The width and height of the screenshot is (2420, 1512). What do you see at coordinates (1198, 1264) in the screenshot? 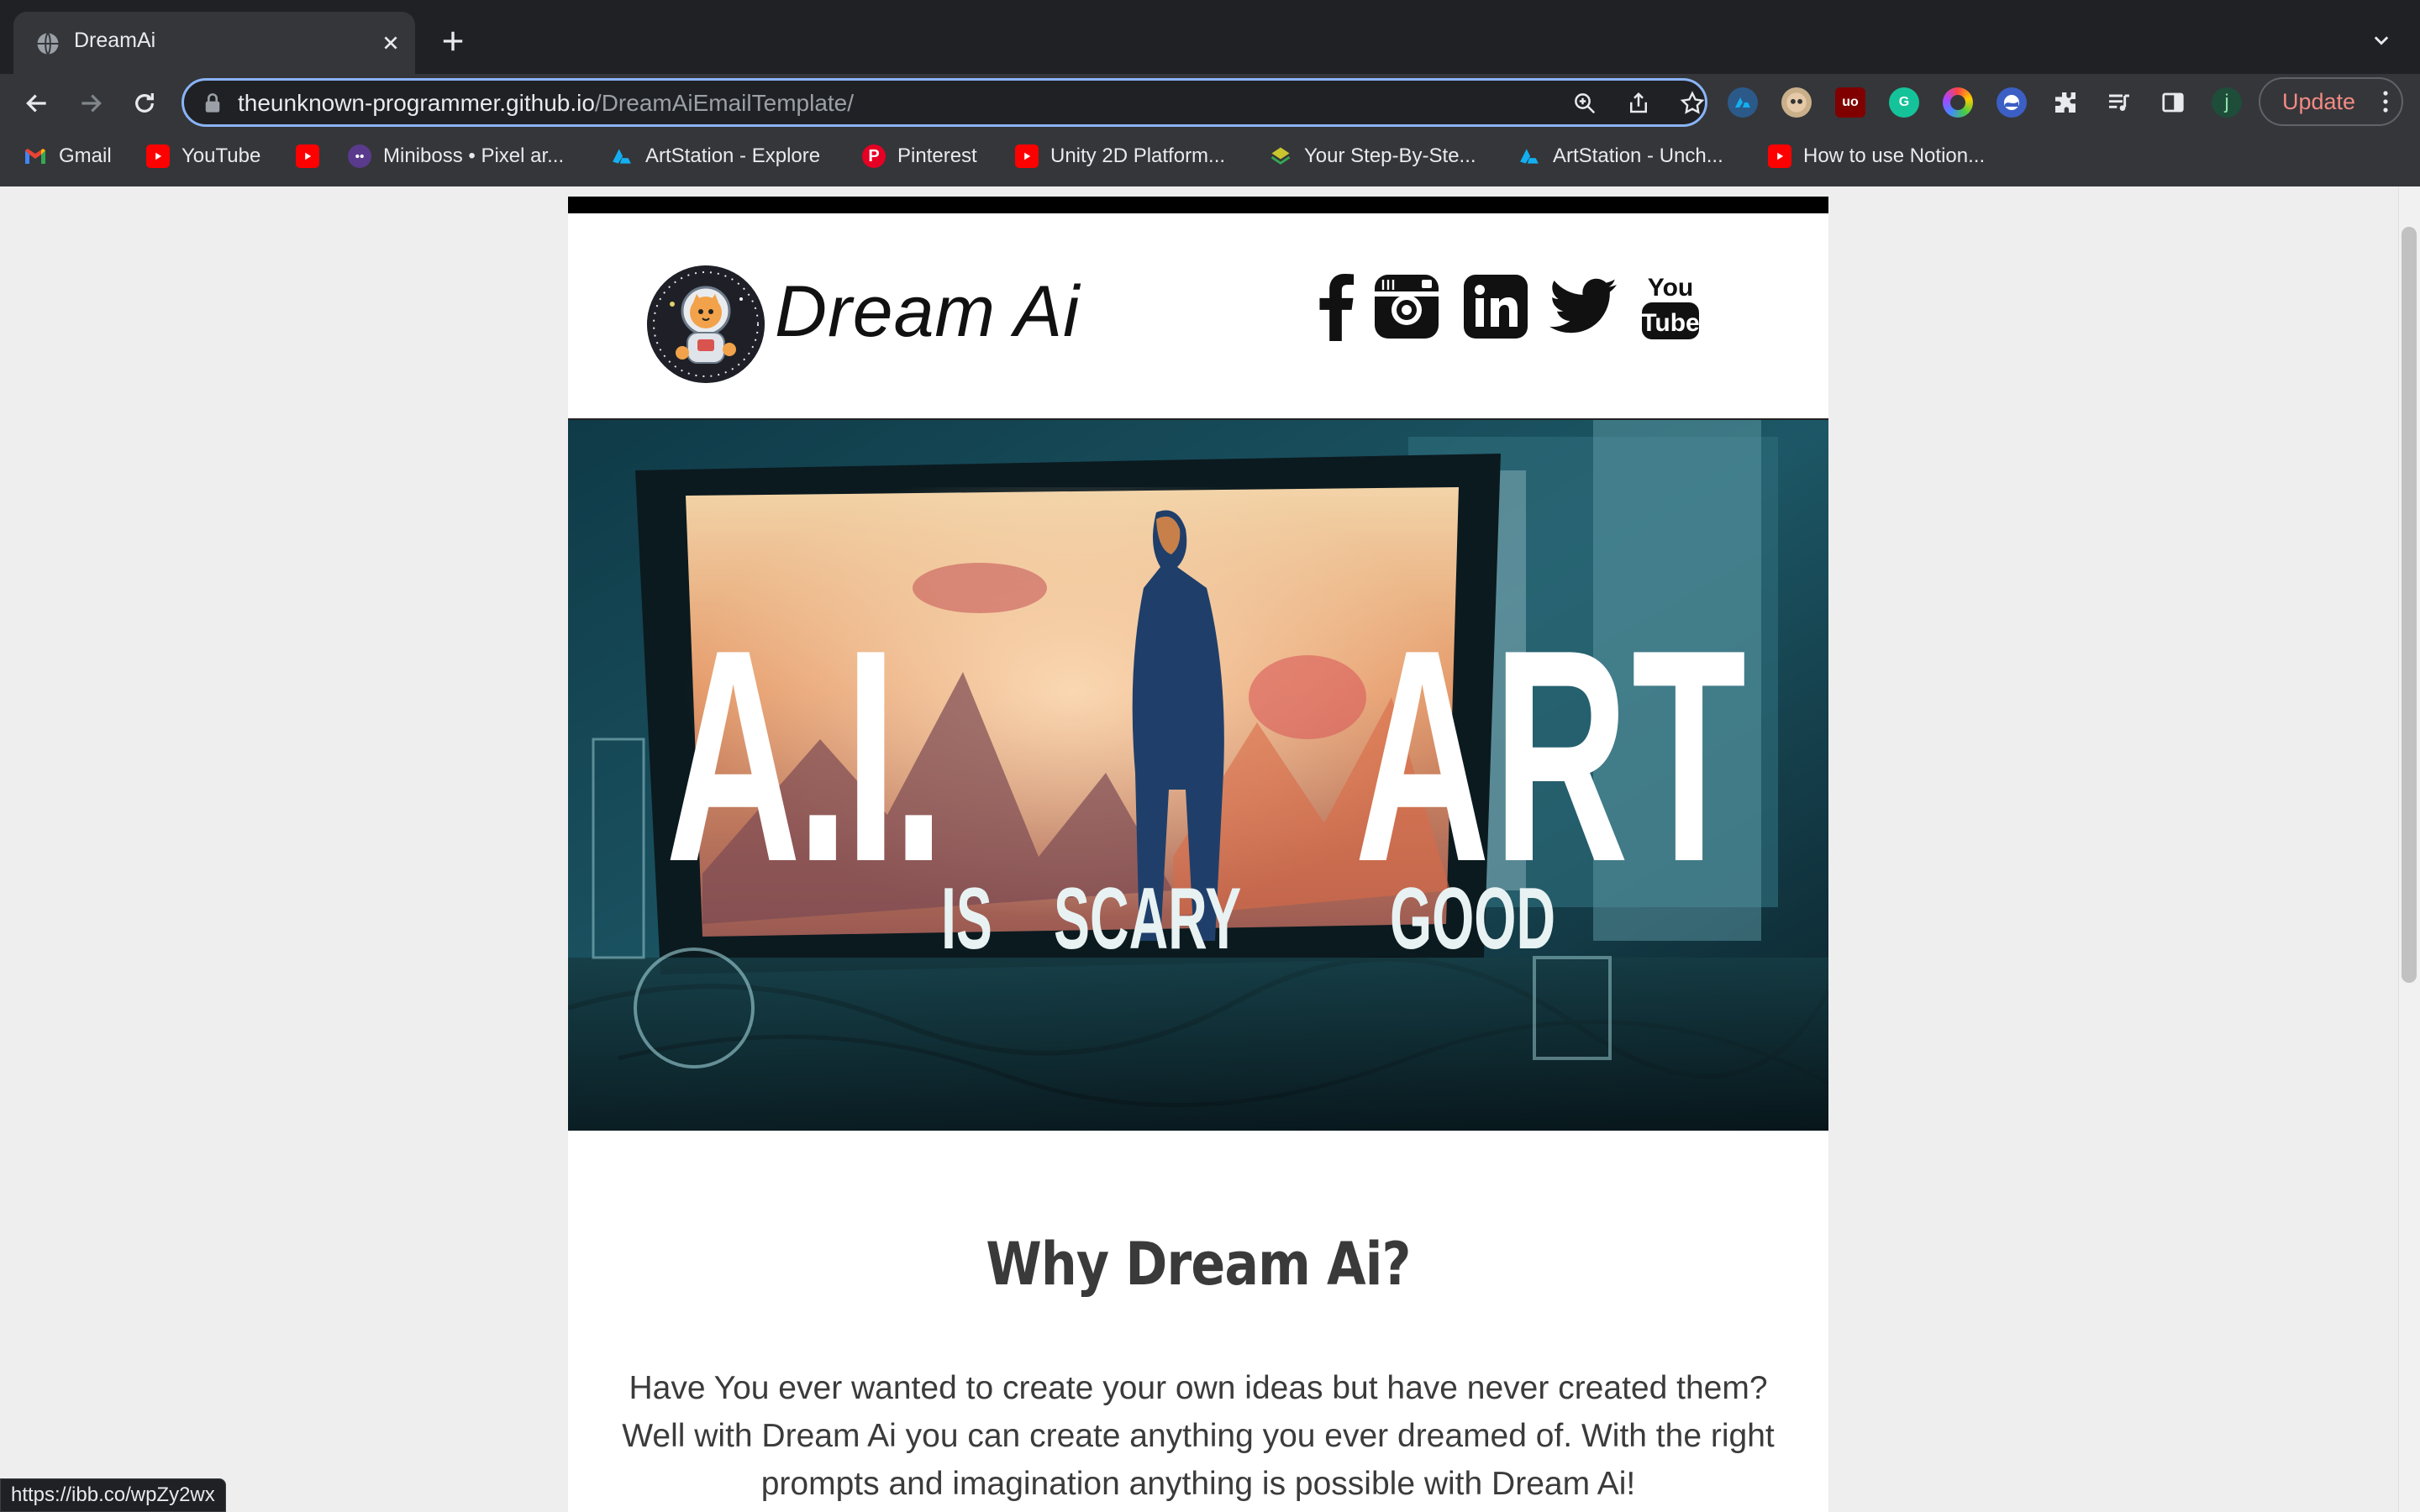
I see `section-title: Why Dream Ai?` at bounding box center [1198, 1264].